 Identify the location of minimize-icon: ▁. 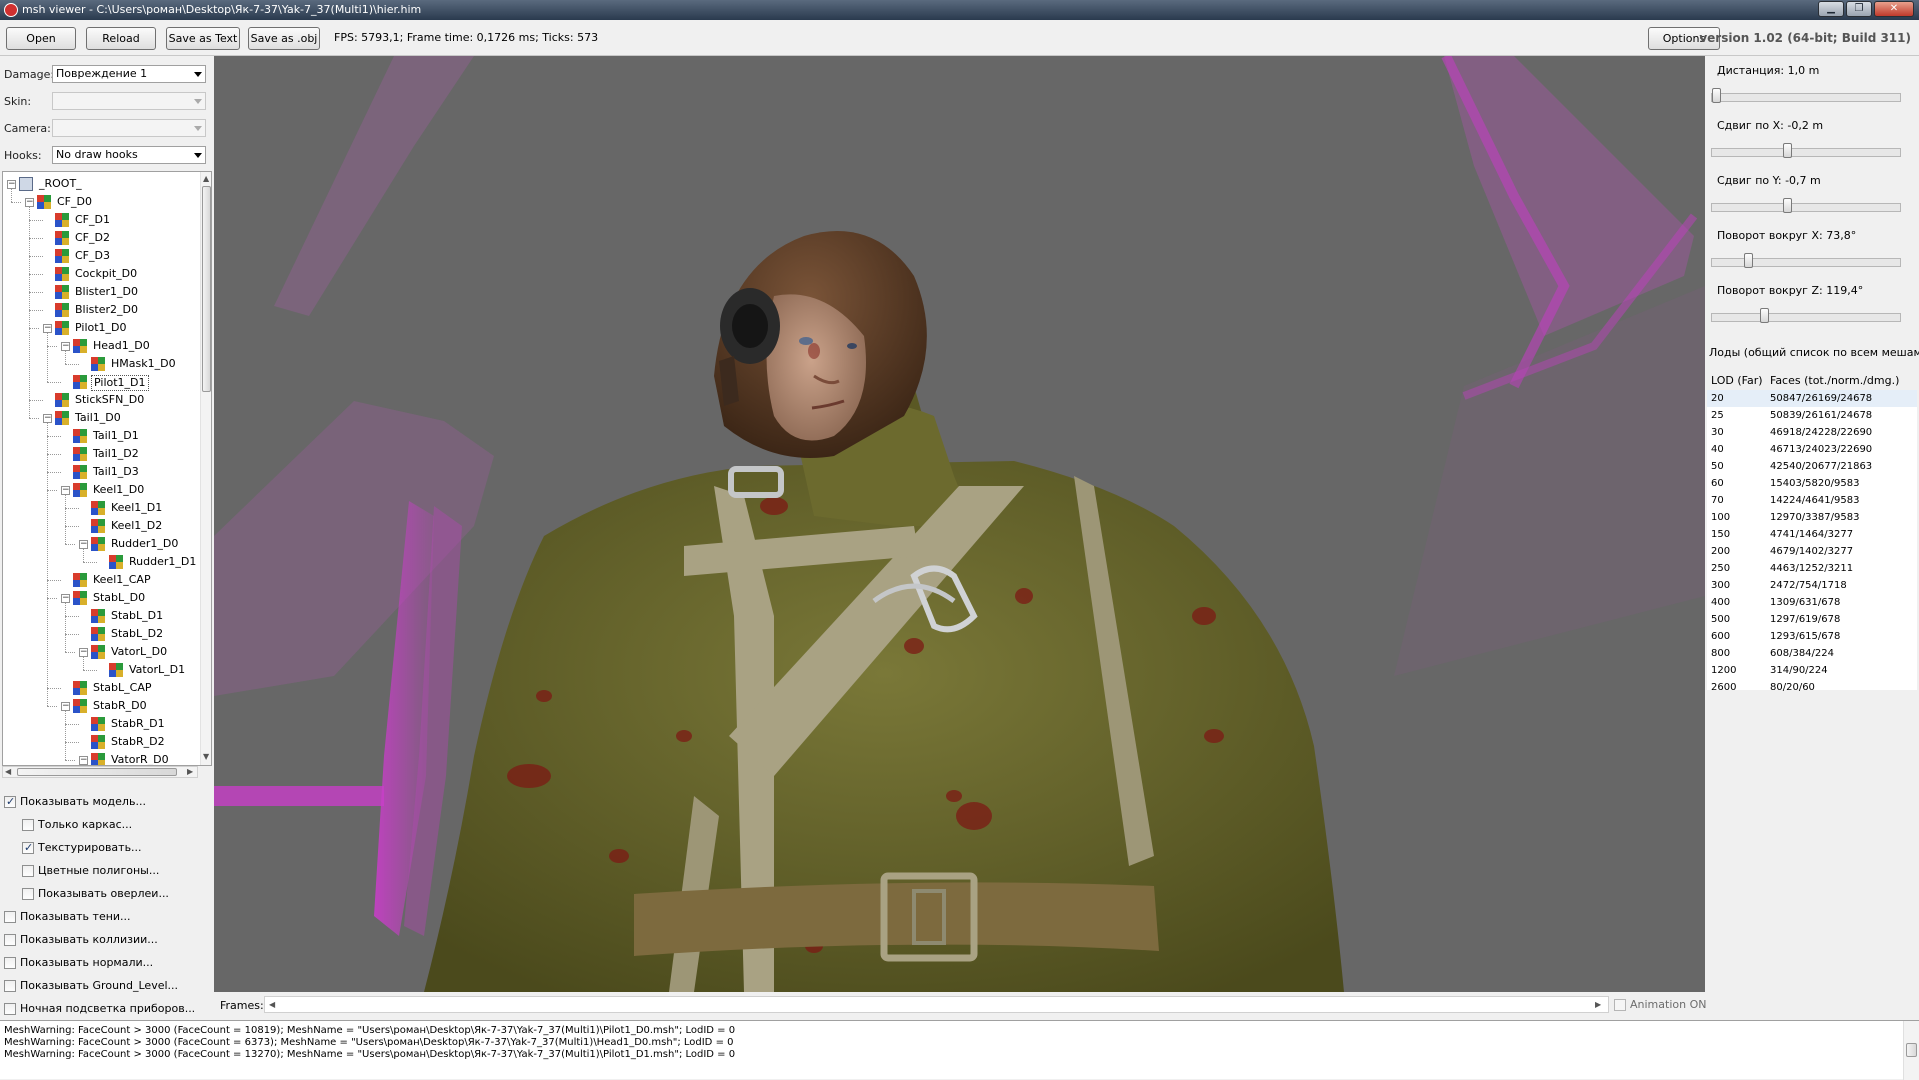
(1831, 9).